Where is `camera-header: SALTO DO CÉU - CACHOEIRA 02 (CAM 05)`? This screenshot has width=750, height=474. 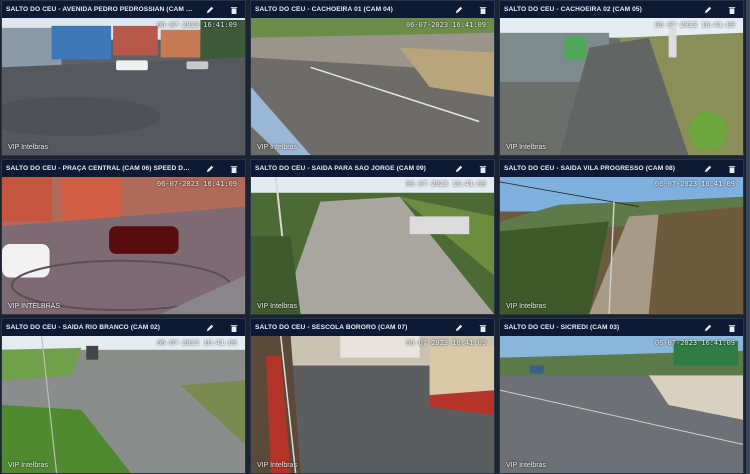 camera-header: SALTO DO CÉU - CACHOEIRA 02 (CAM 05) is located at coordinates (621, 9).